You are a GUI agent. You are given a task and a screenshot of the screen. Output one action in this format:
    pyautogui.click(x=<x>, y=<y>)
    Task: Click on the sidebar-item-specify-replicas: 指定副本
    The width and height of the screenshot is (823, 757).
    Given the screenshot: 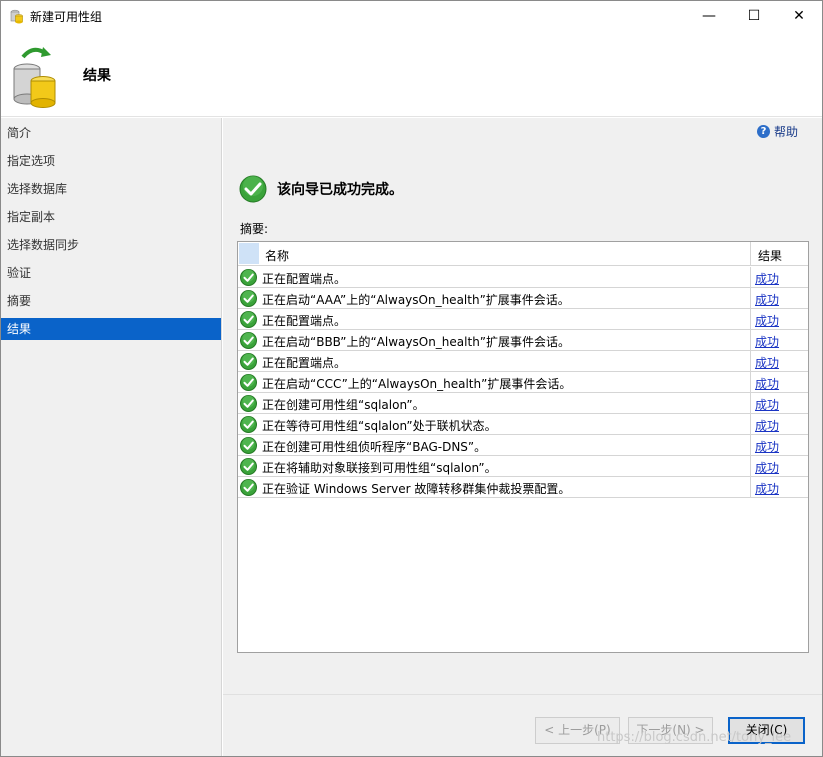 What is the action you would take?
    pyautogui.click(x=111, y=217)
    